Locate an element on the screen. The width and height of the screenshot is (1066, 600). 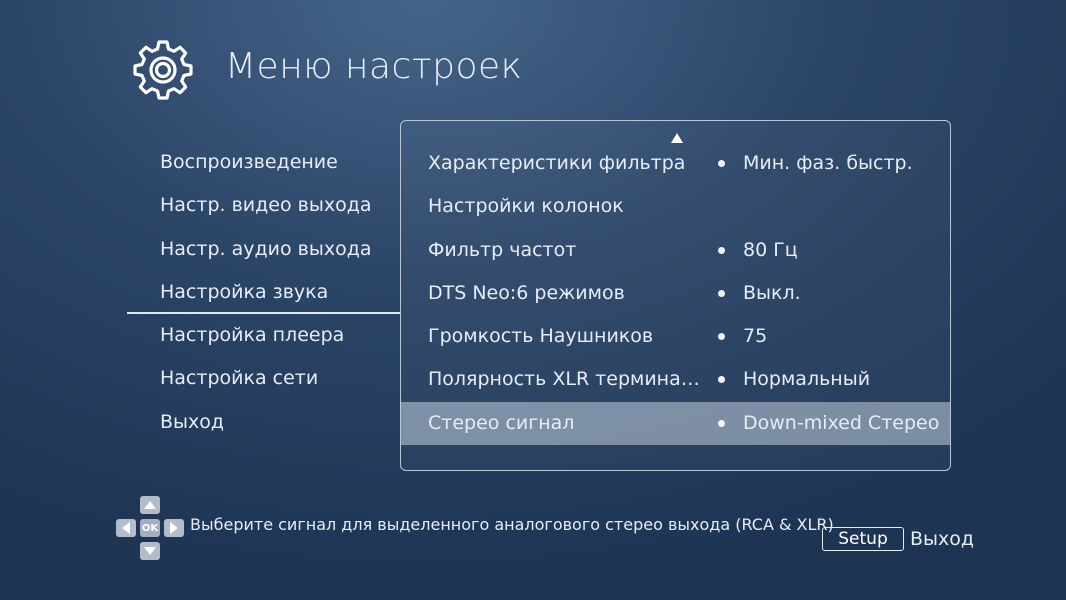
setting-row-speaker-settings: Настройки колонок is located at coordinates (675, 206).